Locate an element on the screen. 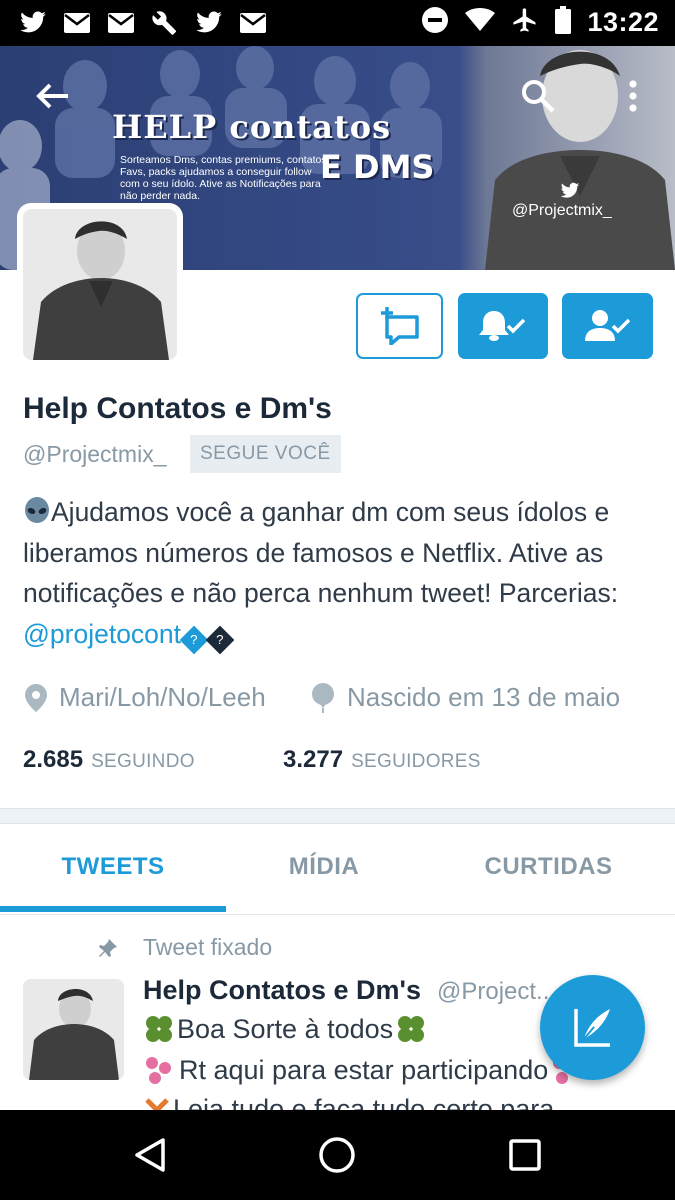 The image size is (675, 1200). wrench-icon is located at coordinates (165, 23).